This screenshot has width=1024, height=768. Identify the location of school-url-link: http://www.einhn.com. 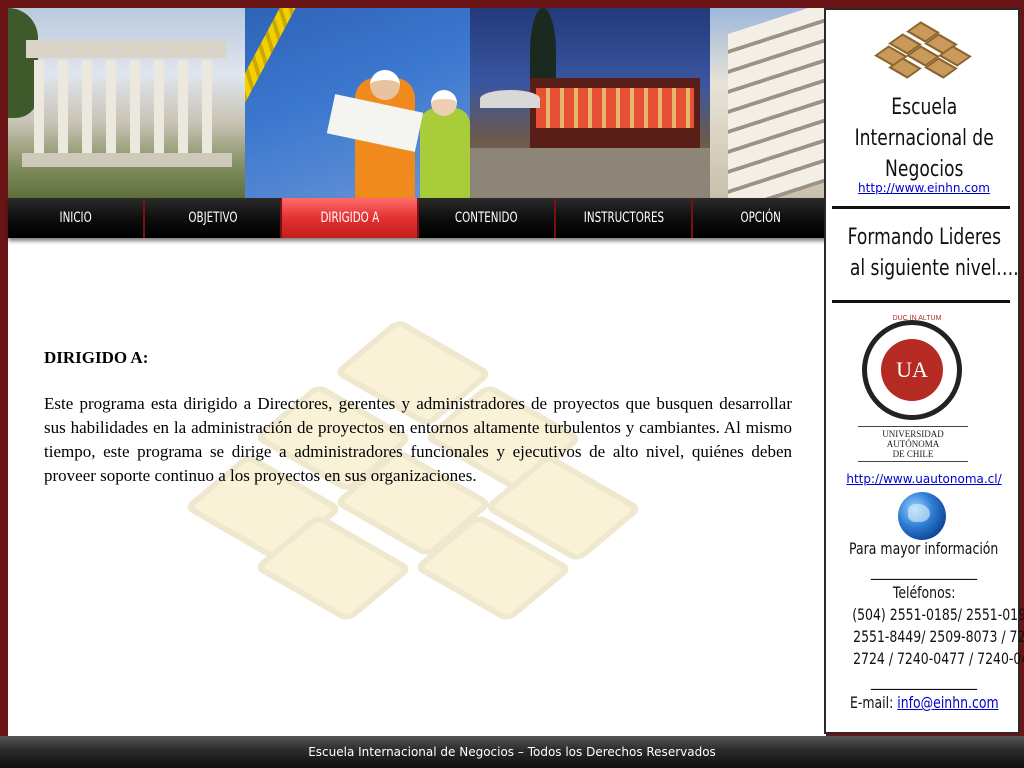
(924, 188).